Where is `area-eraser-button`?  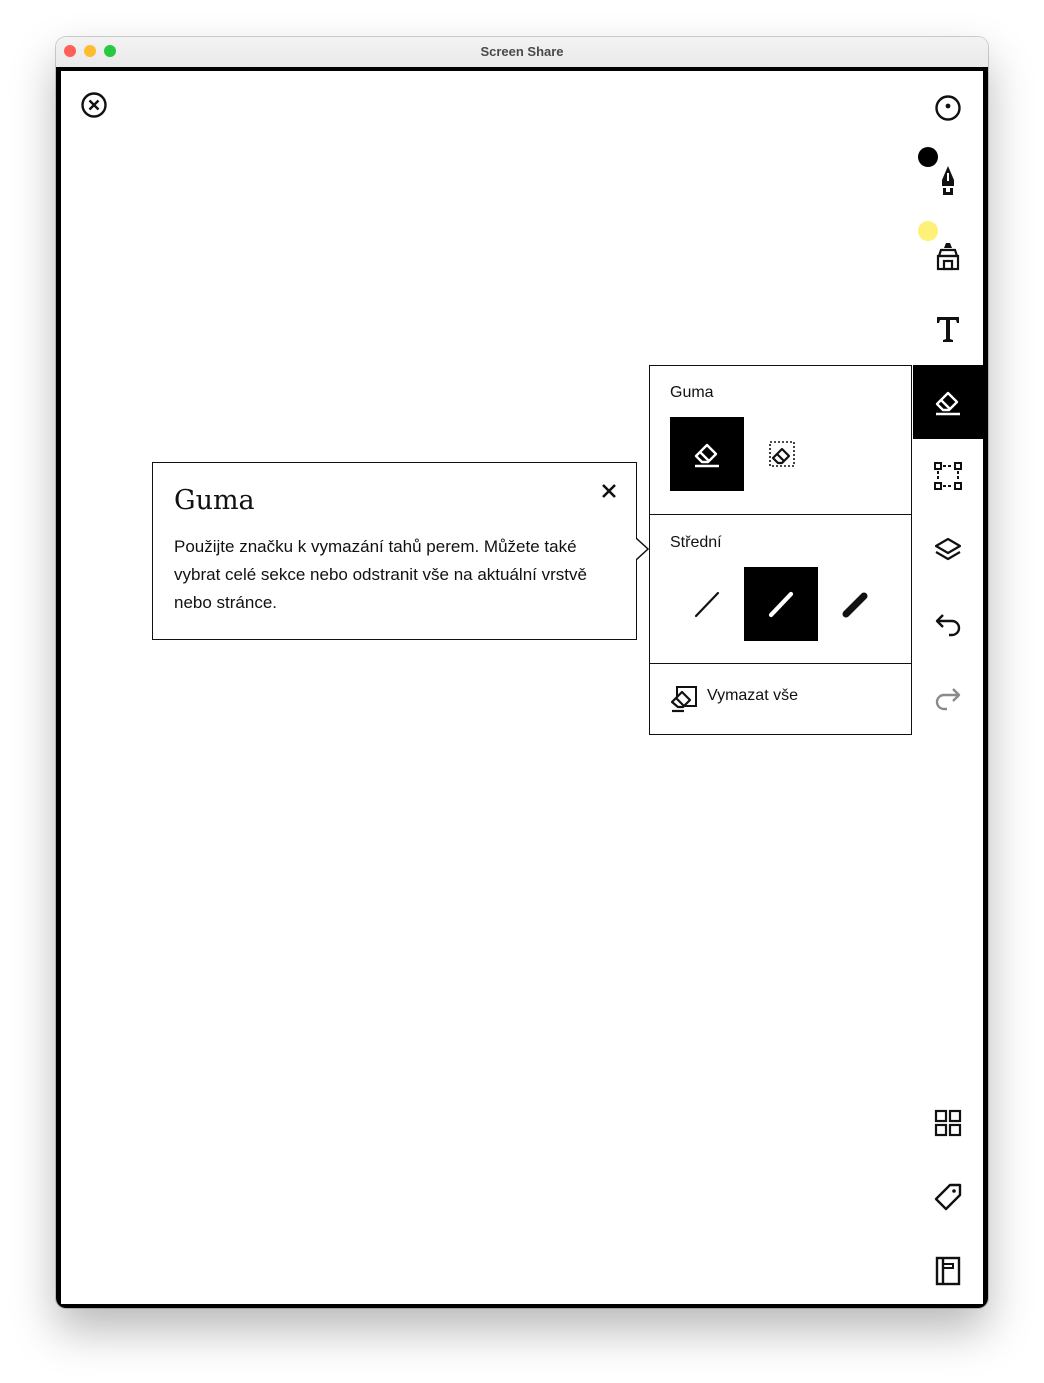 area-eraser-button is located at coordinates (782, 454).